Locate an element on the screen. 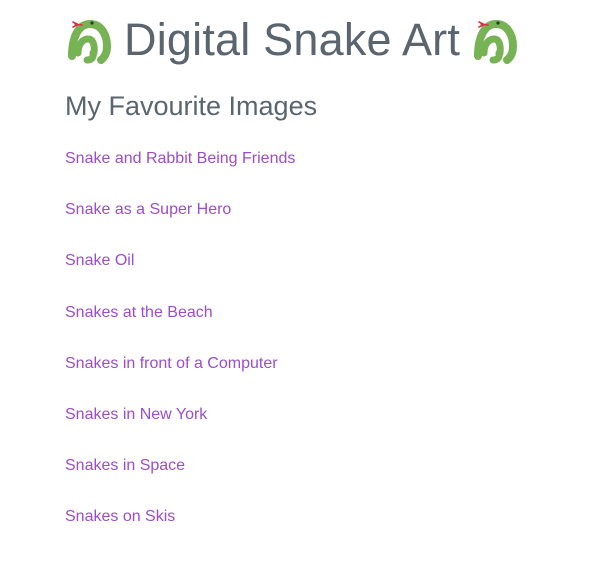 The image size is (601, 576). list-item: Snake Oil is located at coordinates (180, 273).